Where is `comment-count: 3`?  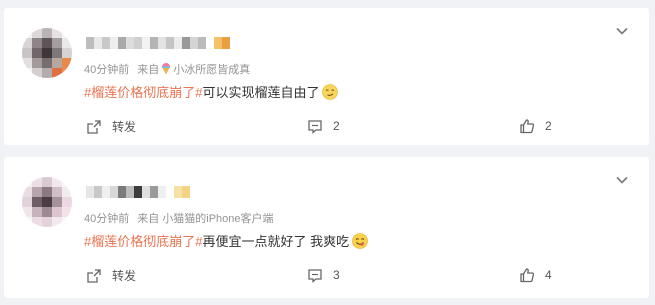 comment-count: 3 is located at coordinates (336, 275).